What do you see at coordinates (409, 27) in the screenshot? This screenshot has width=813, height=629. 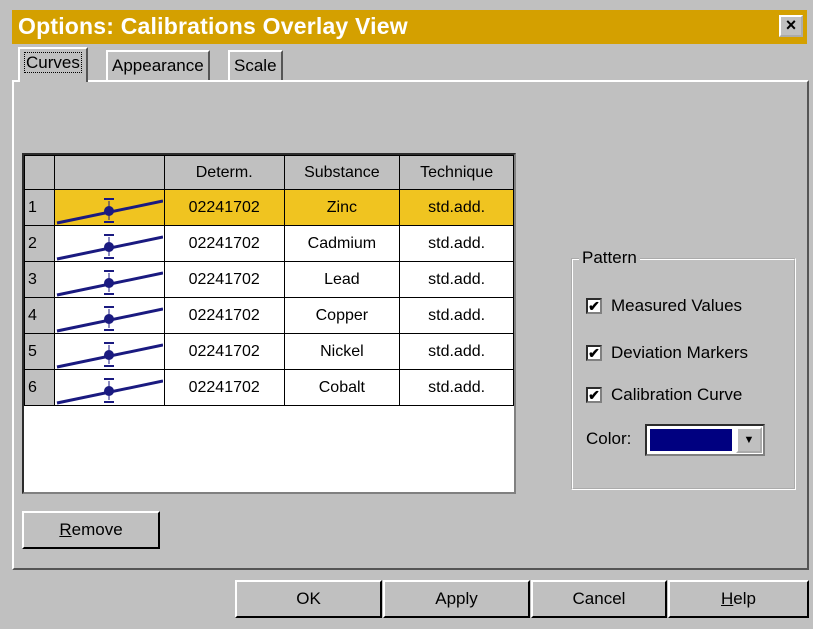 I see `title-bar: Options: Calibrations Overlay View ×` at bounding box center [409, 27].